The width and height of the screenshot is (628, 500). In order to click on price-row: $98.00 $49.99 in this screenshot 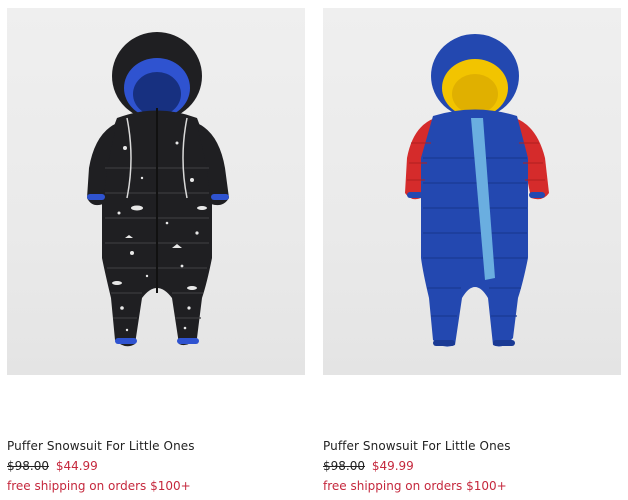, I will do `click(472, 466)`.